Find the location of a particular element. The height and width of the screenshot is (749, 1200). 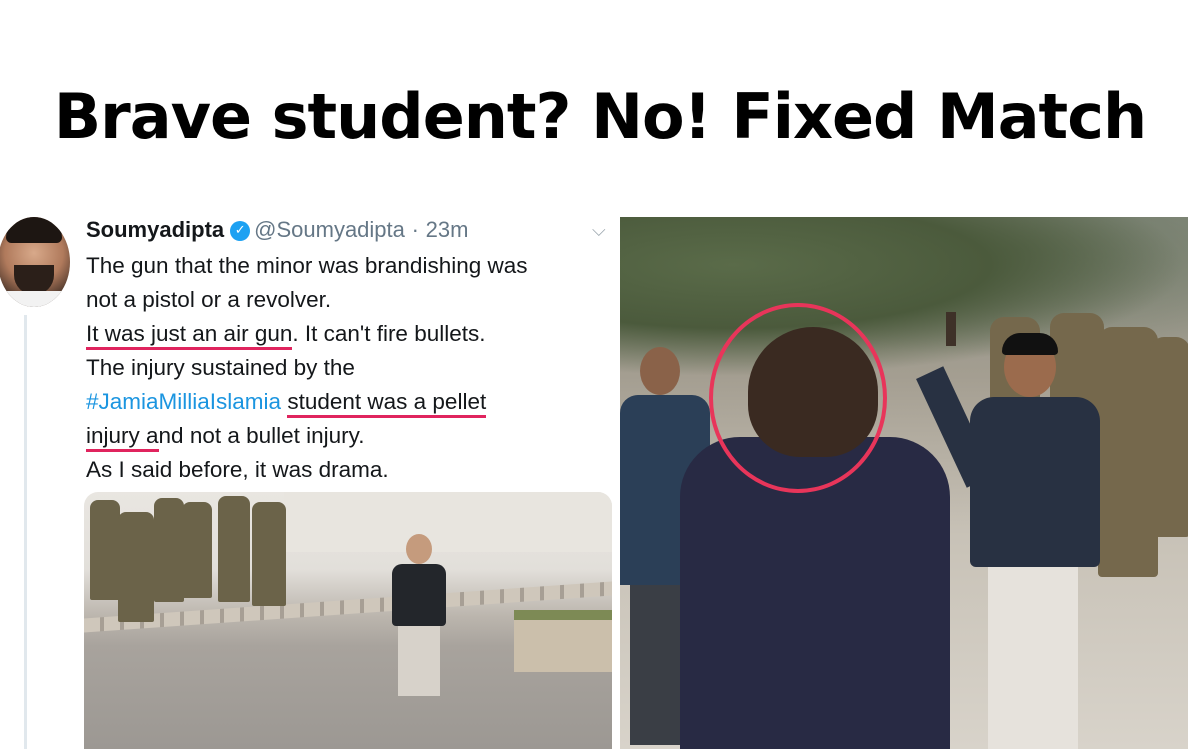

tweet-line: not a pistol or a revolver. is located at coordinates (209, 299).